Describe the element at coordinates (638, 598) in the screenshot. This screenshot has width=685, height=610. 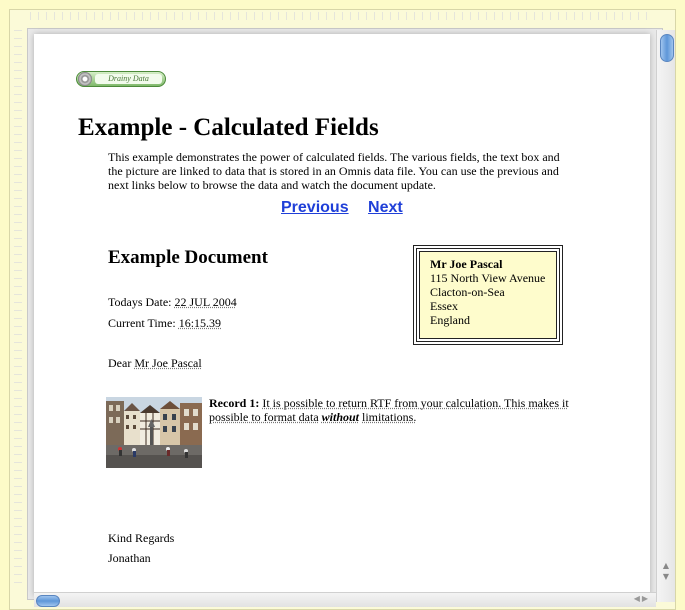
I see `scroll-left-arrow-icon: ◀` at that location.